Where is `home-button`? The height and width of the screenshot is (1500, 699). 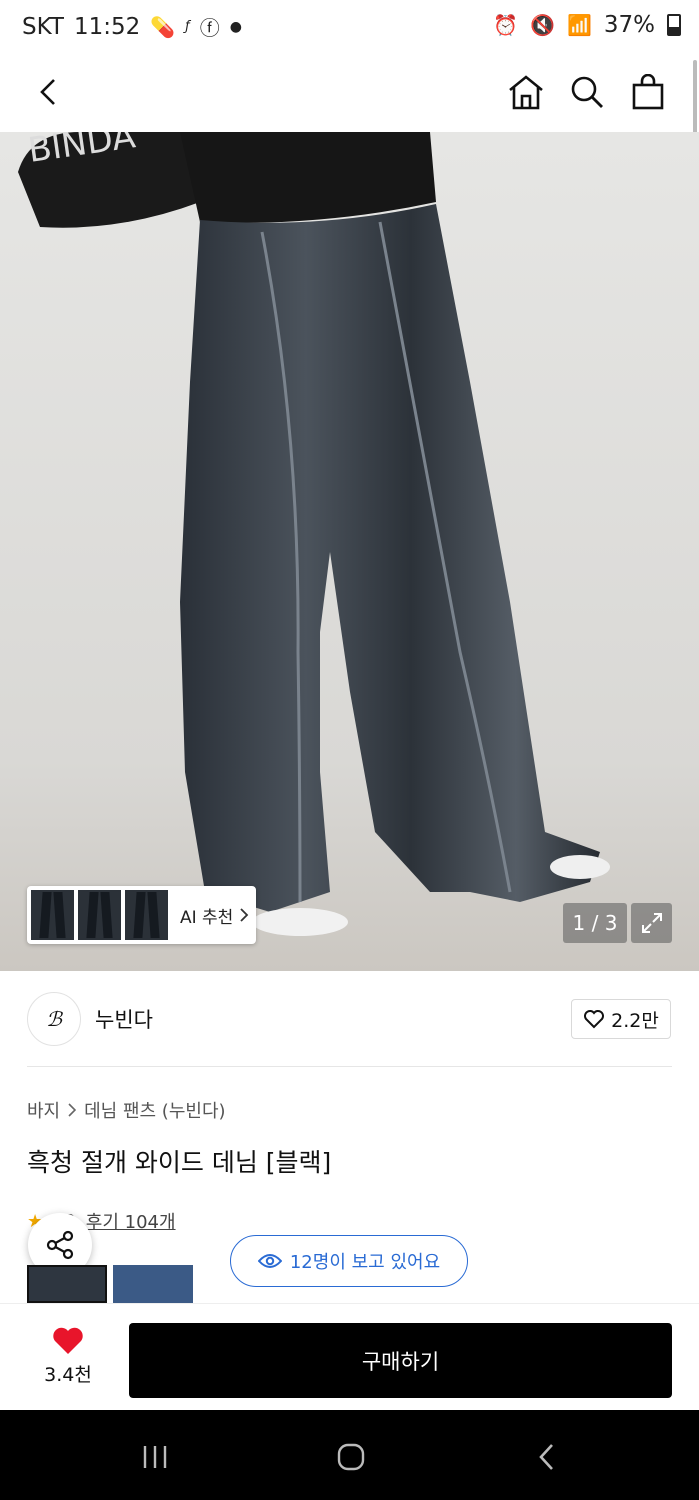 home-button is located at coordinates (526, 92).